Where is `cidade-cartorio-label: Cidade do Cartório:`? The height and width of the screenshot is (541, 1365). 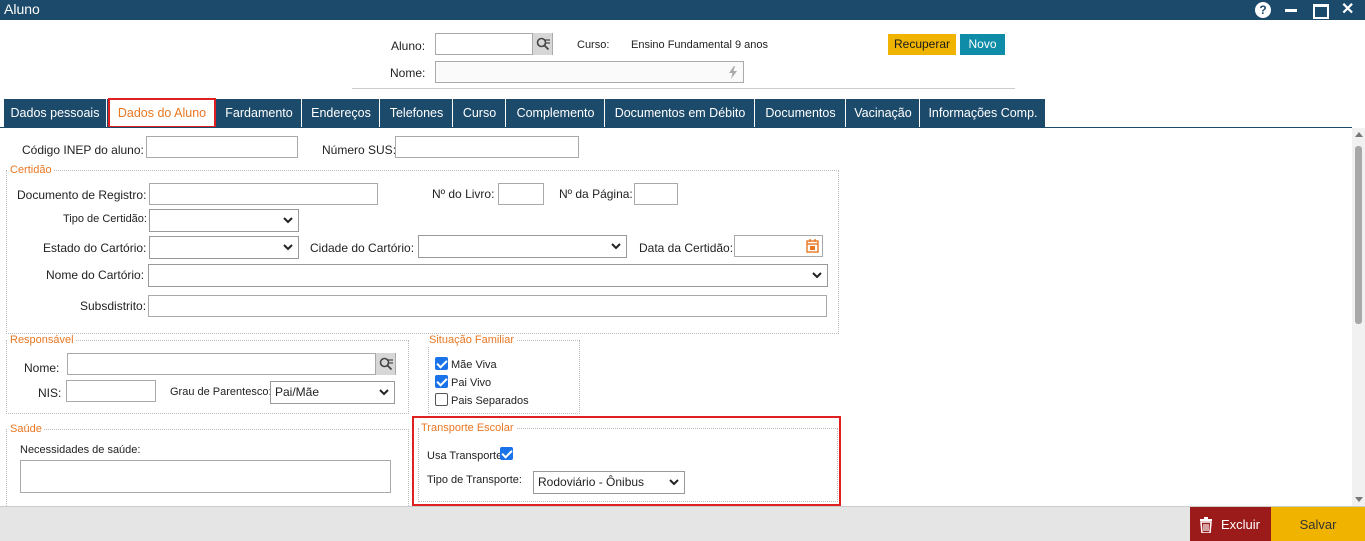 cidade-cartorio-label: Cidade do Cartório: is located at coordinates (362, 248).